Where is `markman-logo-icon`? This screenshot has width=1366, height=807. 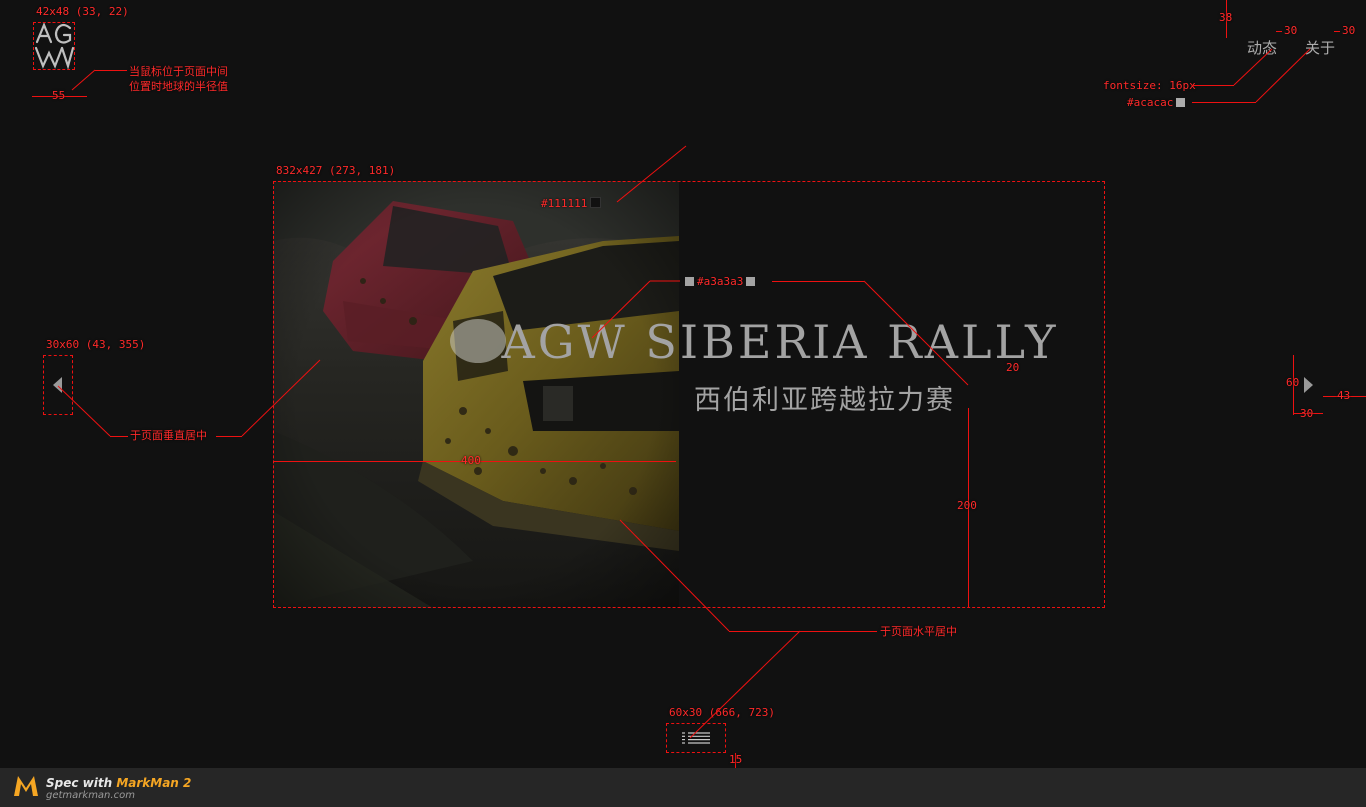
markman-logo-icon is located at coordinates (26, 788).